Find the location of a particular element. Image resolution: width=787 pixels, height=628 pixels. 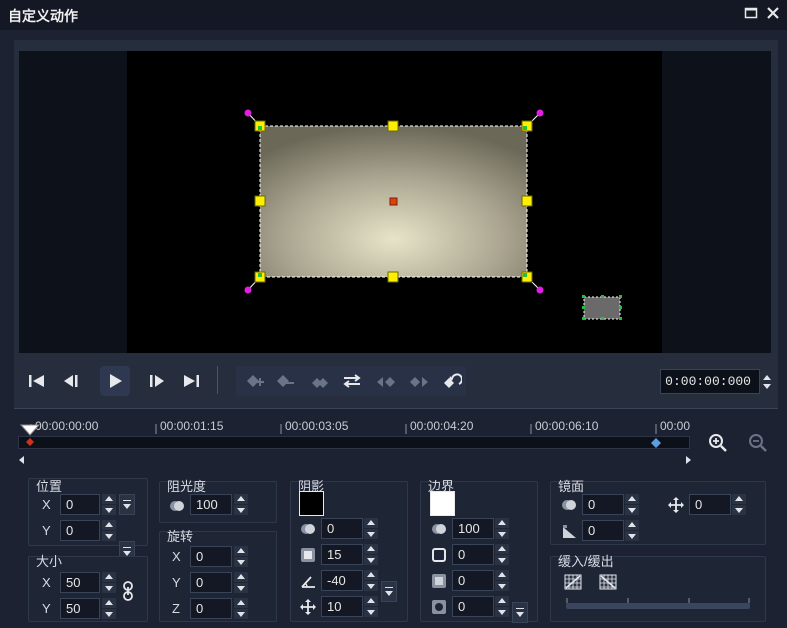

position-y-spinner is located at coordinates (109, 530).